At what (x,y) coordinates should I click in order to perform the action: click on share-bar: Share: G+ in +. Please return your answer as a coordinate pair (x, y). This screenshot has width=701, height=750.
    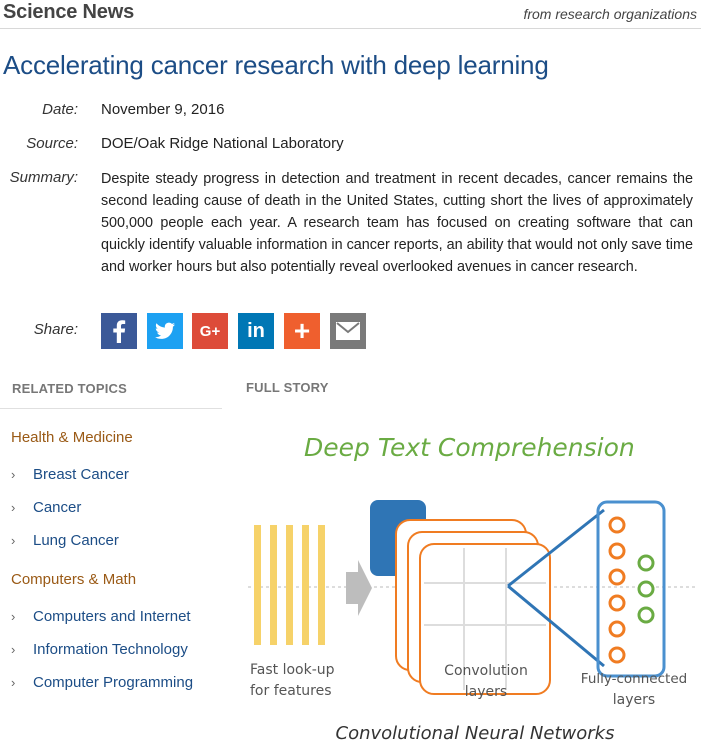
    Looking at the image, I should click on (350, 331).